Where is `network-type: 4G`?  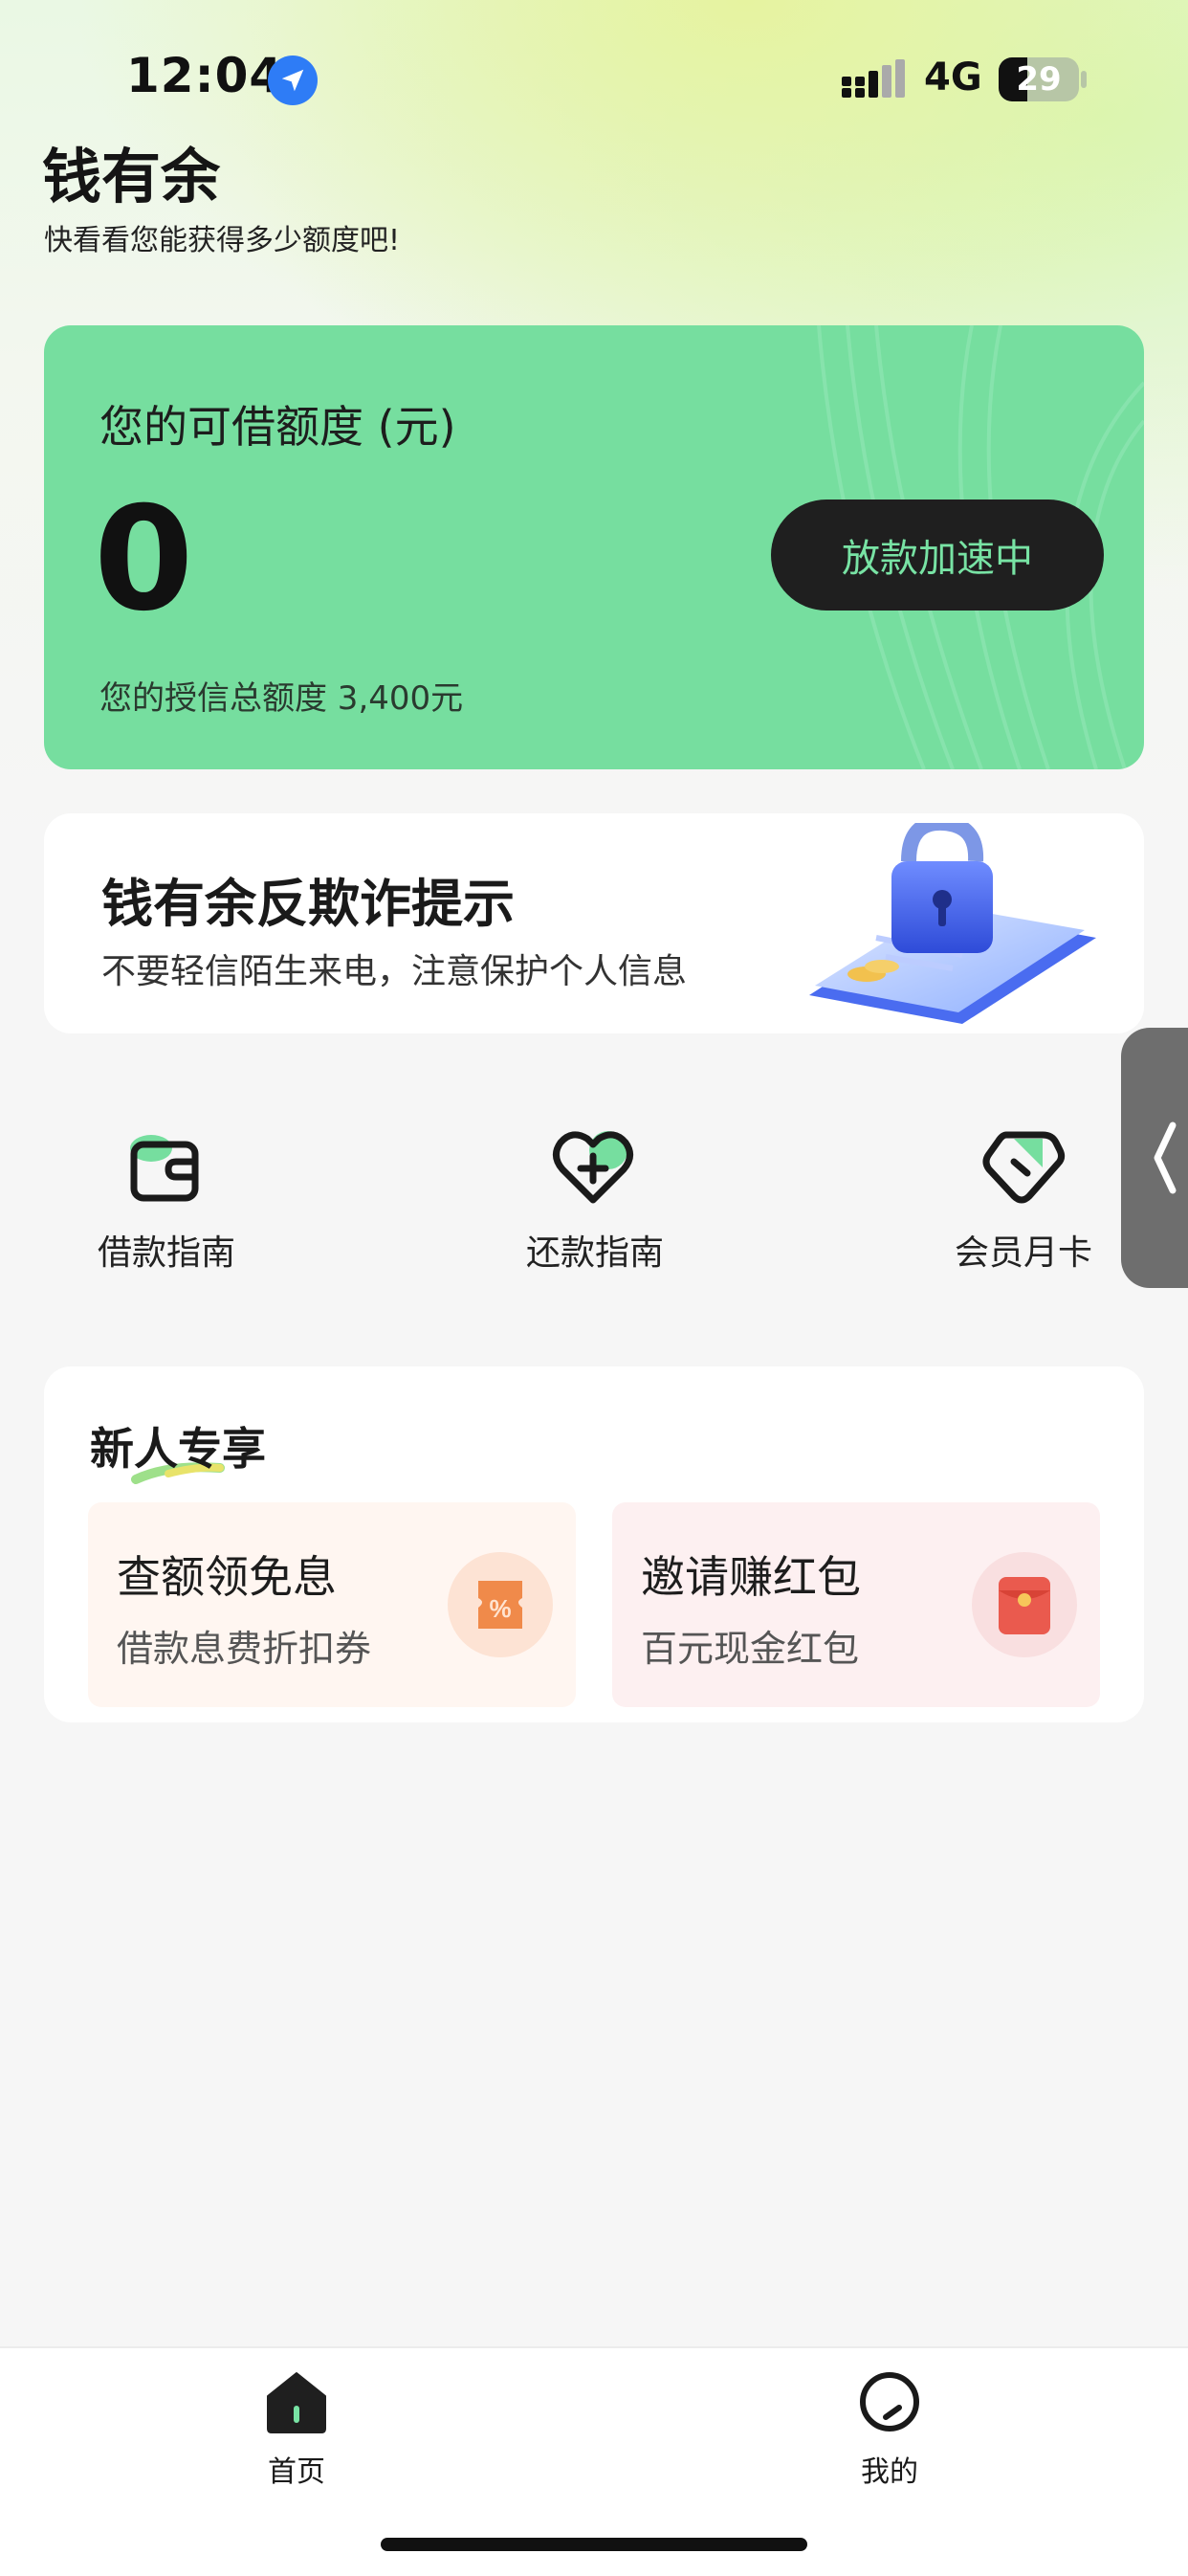
network-type: 4G is located at coordinates (953, 78).